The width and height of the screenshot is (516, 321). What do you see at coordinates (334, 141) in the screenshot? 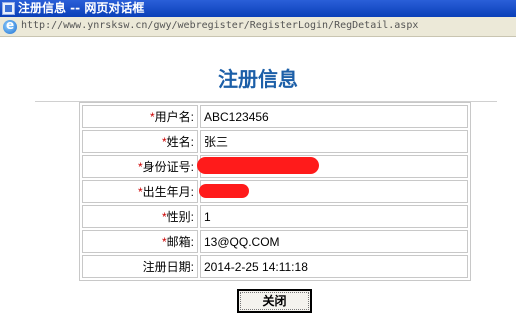
I see `field-value-name: 张三` at bounding box center [334, 141].